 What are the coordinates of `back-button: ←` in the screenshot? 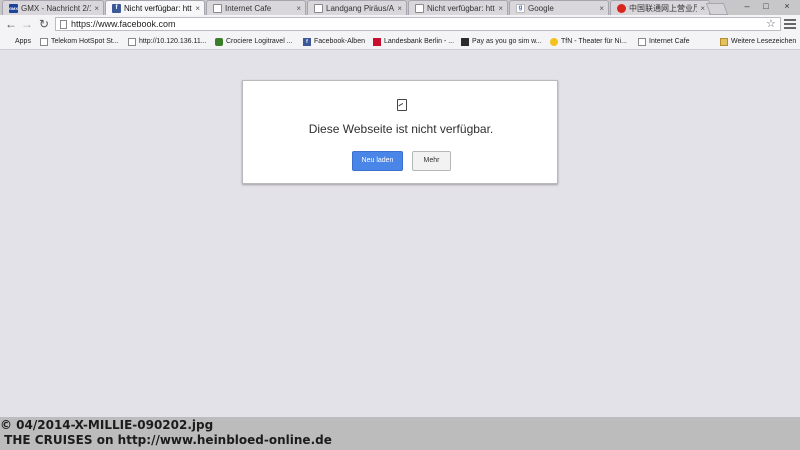 It's located at (11, 24).